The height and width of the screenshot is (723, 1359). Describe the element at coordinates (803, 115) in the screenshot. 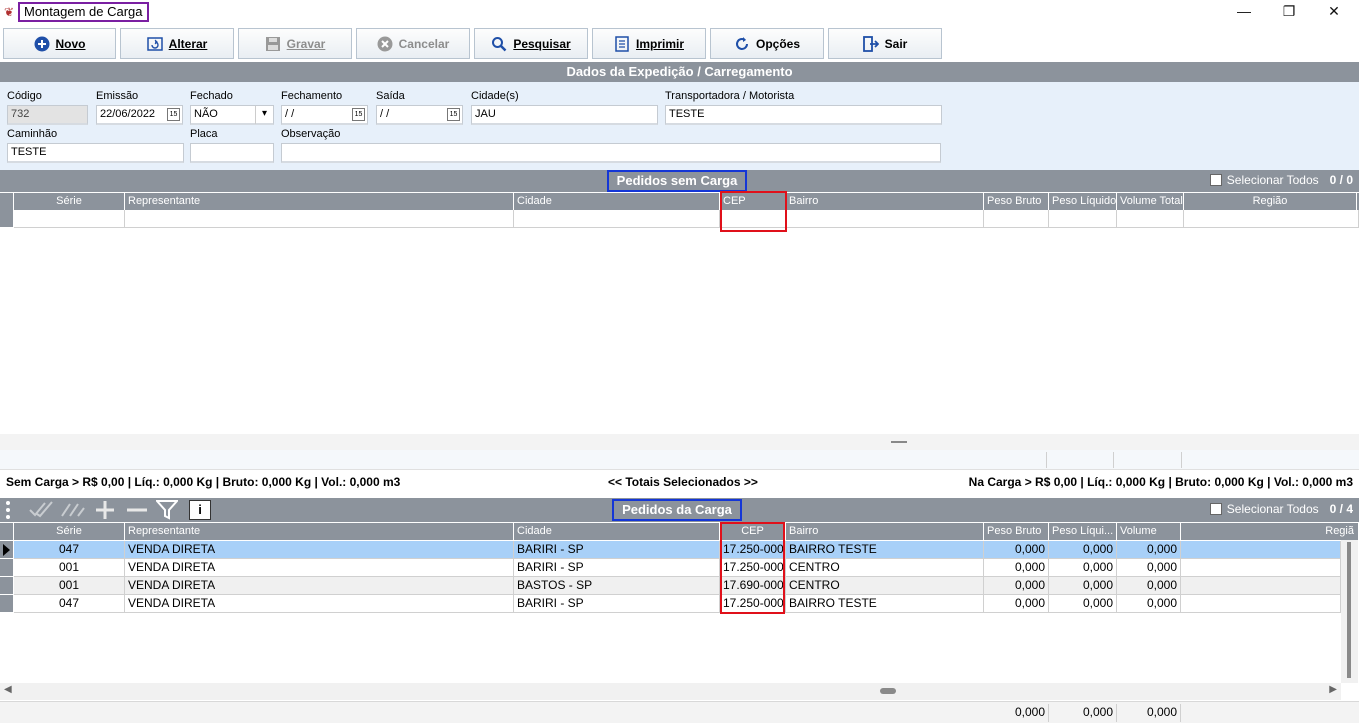

I see `transportadora-field: TESTE` at that location.